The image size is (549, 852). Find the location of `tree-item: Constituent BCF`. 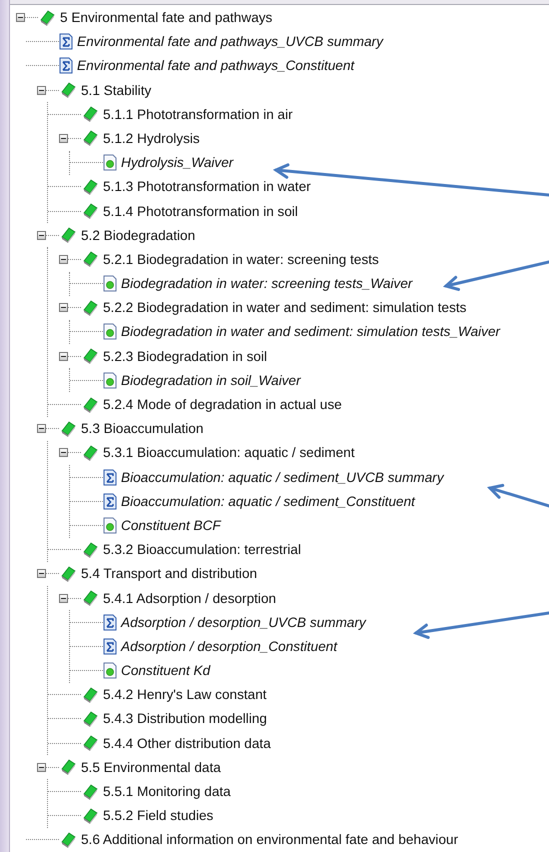

tree-item: Constituent BCF is located at coordinates (171, 525).